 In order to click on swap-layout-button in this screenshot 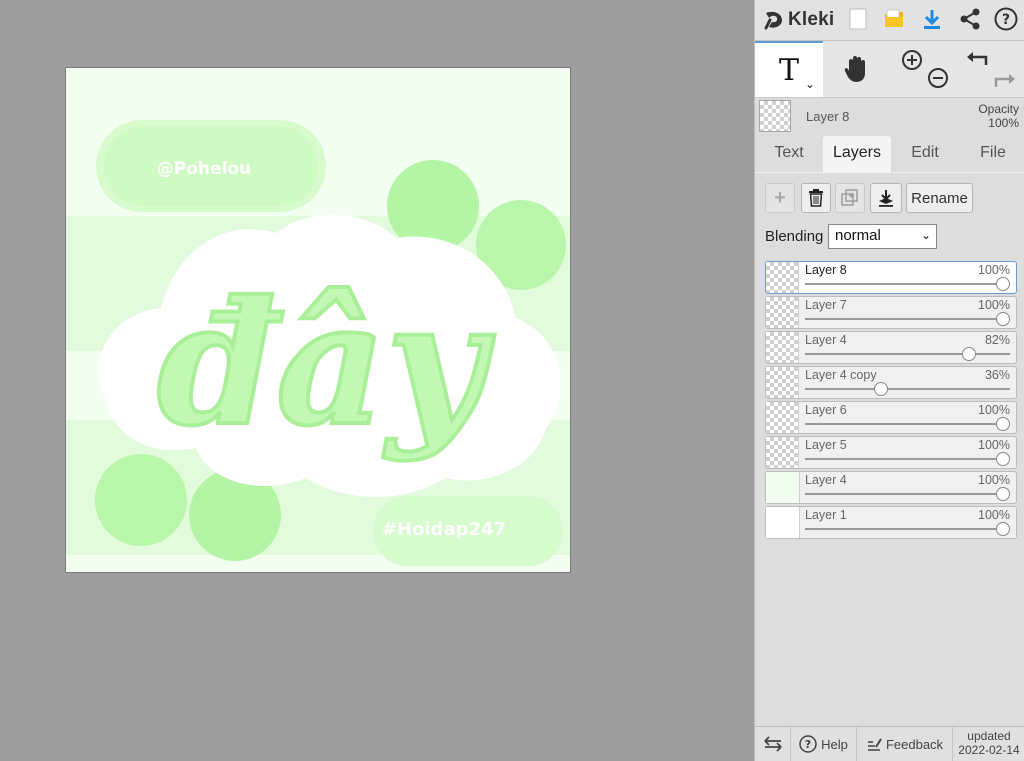, I will do `click(773, 744)`.